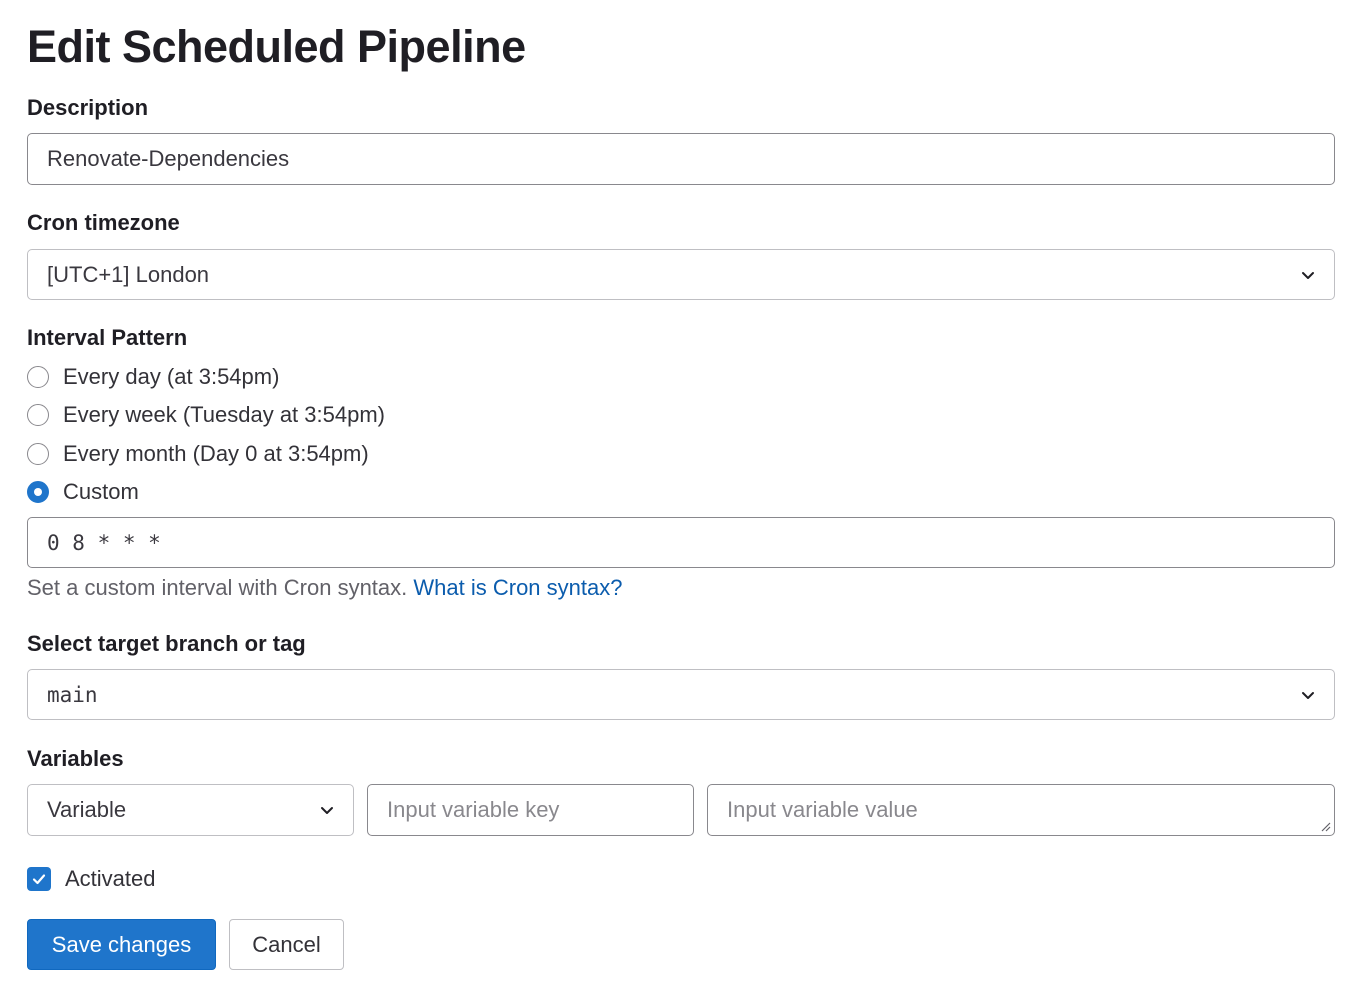  I want to click on page-title: Edit Scheduled Pipeline, so click(276, 46).